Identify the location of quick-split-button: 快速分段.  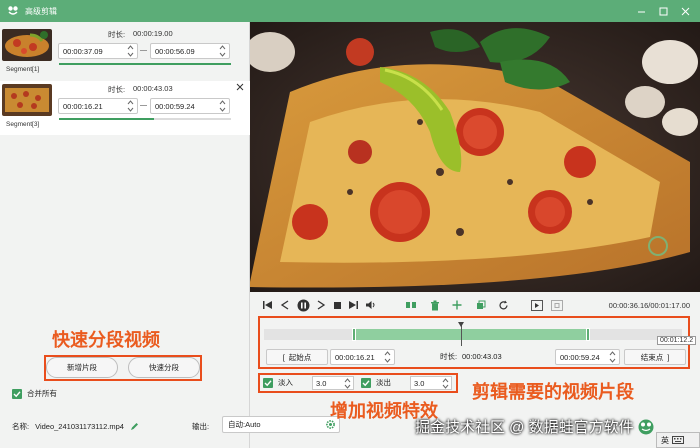
(164, 367).